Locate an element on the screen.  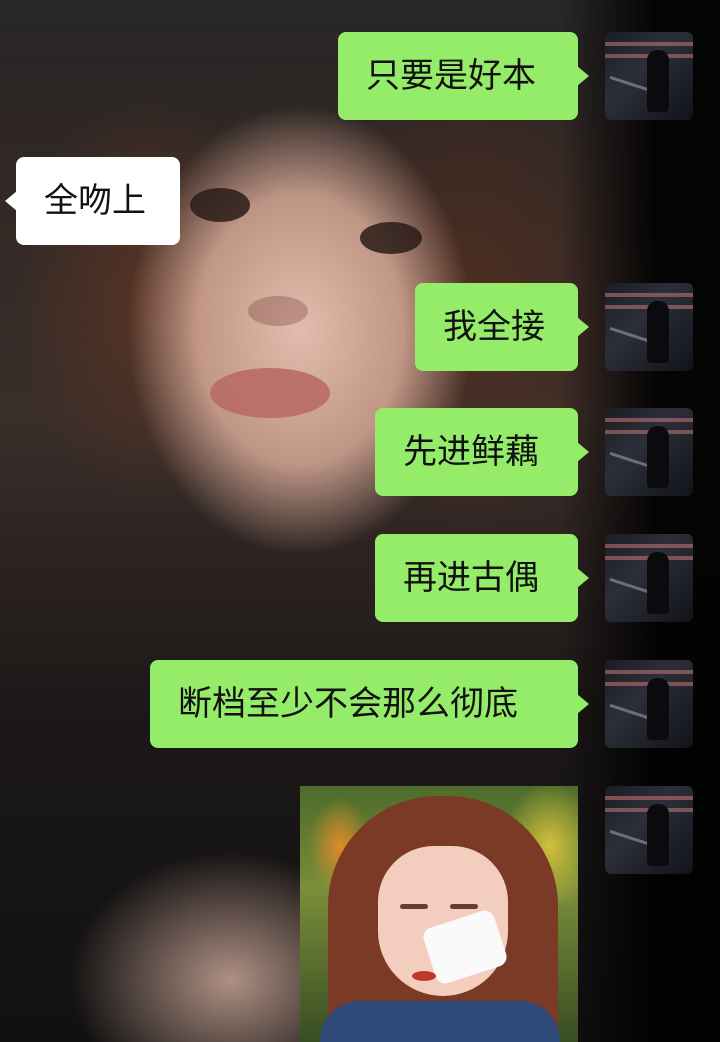
message-bubble-received: 全吻上 is located at coordinates (92, 201).